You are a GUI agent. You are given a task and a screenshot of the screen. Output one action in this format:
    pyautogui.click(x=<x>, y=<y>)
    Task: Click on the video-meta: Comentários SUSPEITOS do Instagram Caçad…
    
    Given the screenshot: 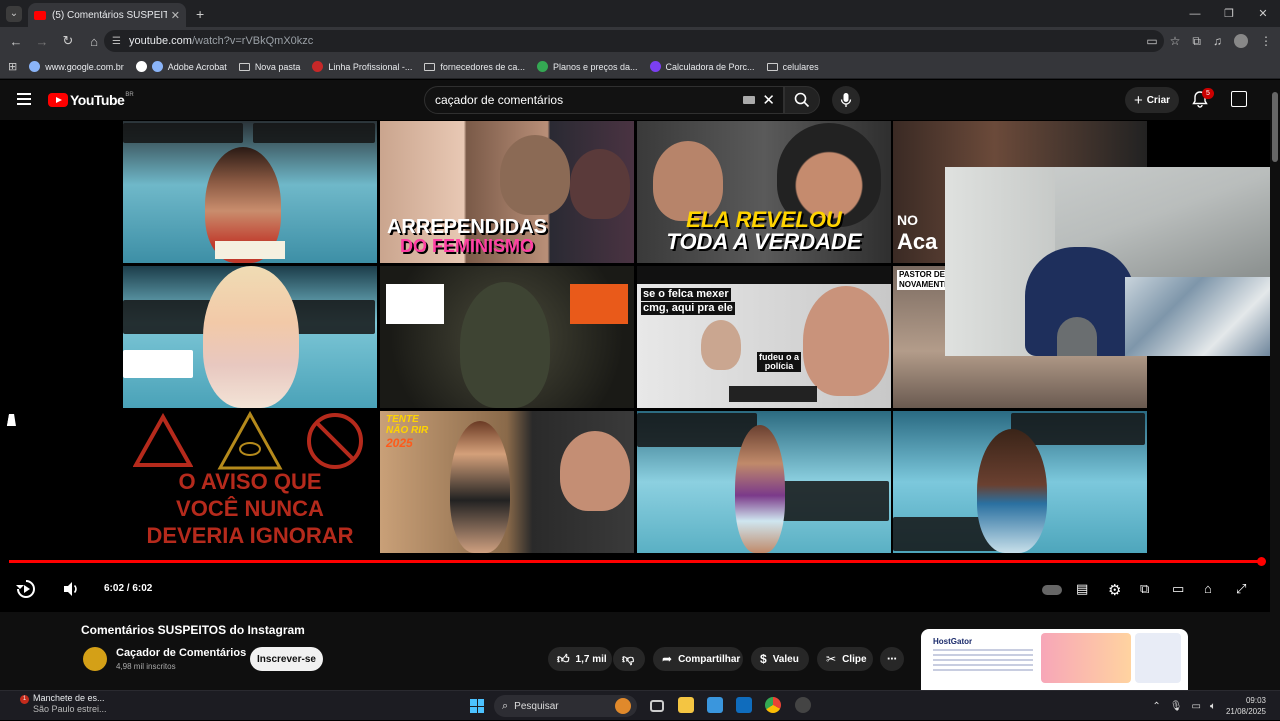 What is the action you would take?
    pyautogui.click(x=635, y=651)
    